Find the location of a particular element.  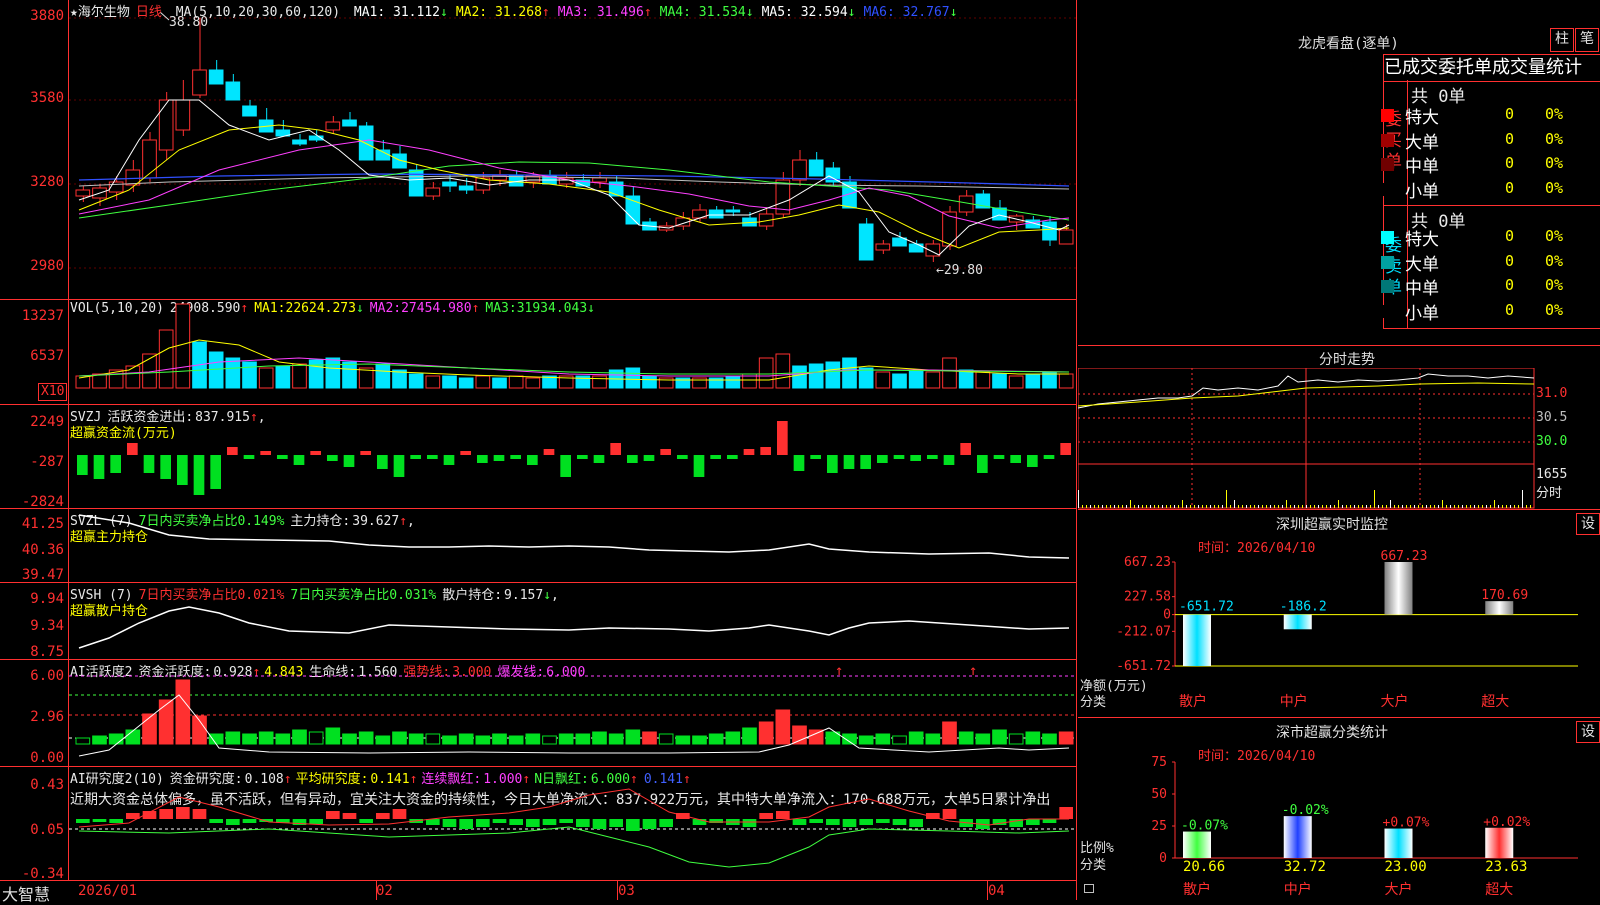

sz-classify-xlabel: 分类 is located at coordinates (1093, 865).